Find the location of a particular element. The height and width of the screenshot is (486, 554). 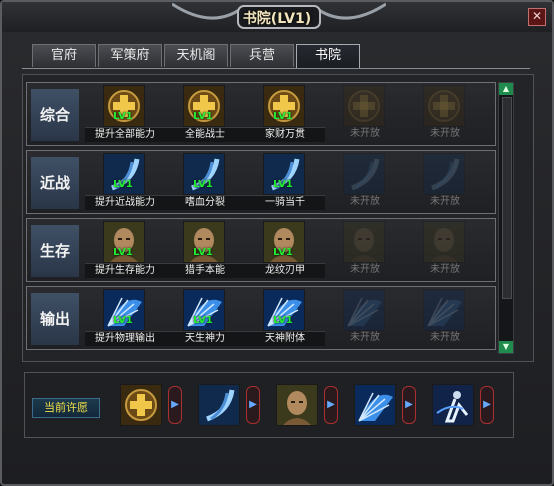

skill-slot: LV1 天生神力 is located at coordinates (205, 318).